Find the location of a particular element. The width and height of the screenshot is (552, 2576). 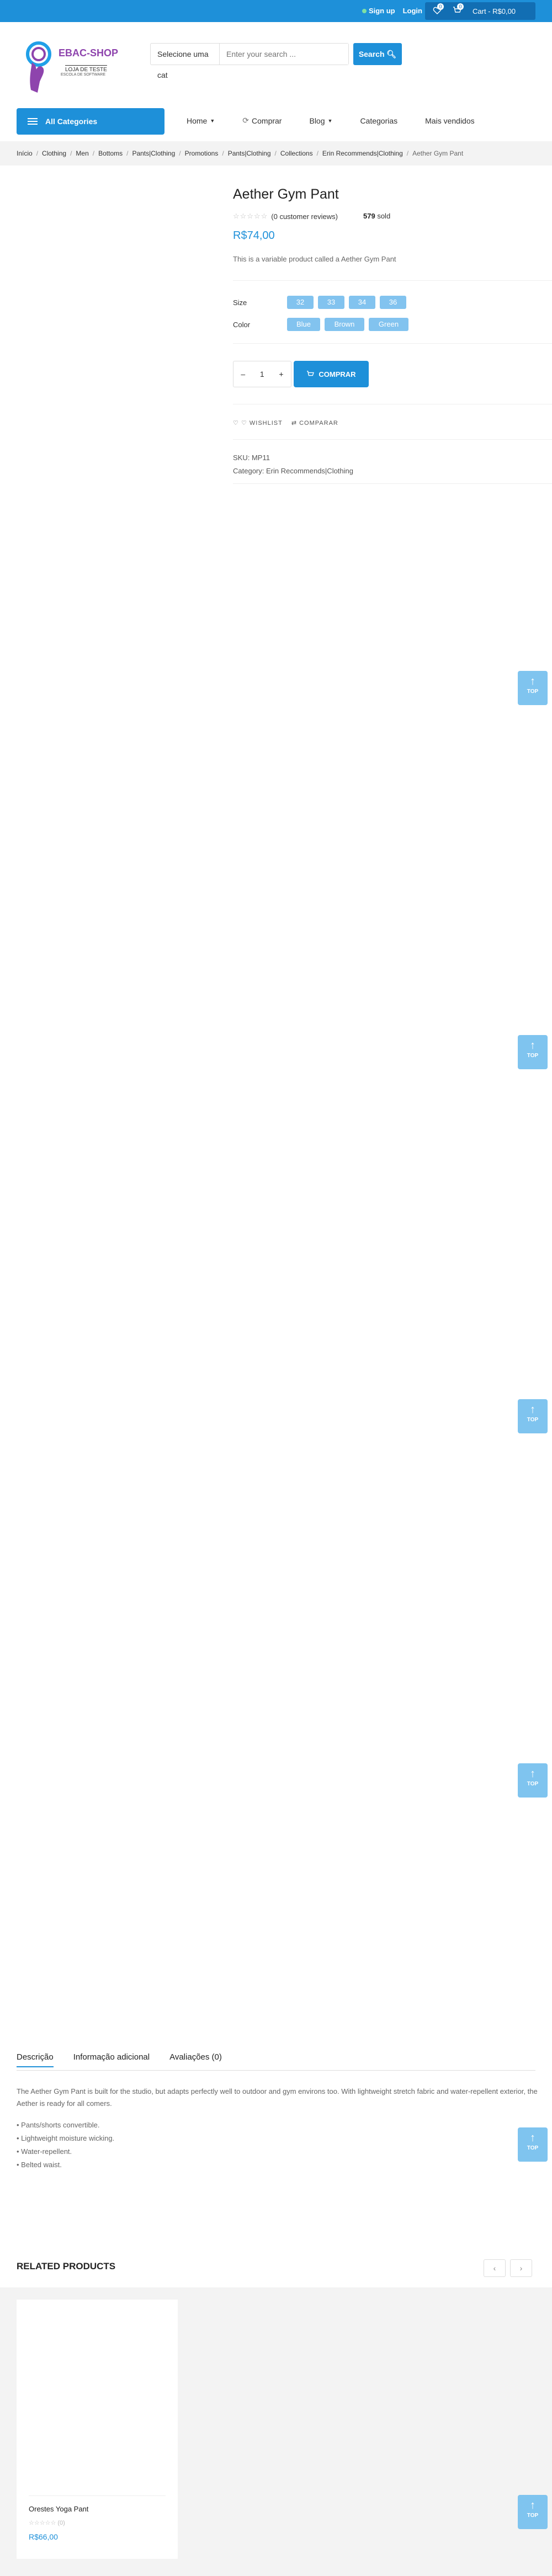

review-count-link: (0 customer reviews) is located at coordinates (305, 216).